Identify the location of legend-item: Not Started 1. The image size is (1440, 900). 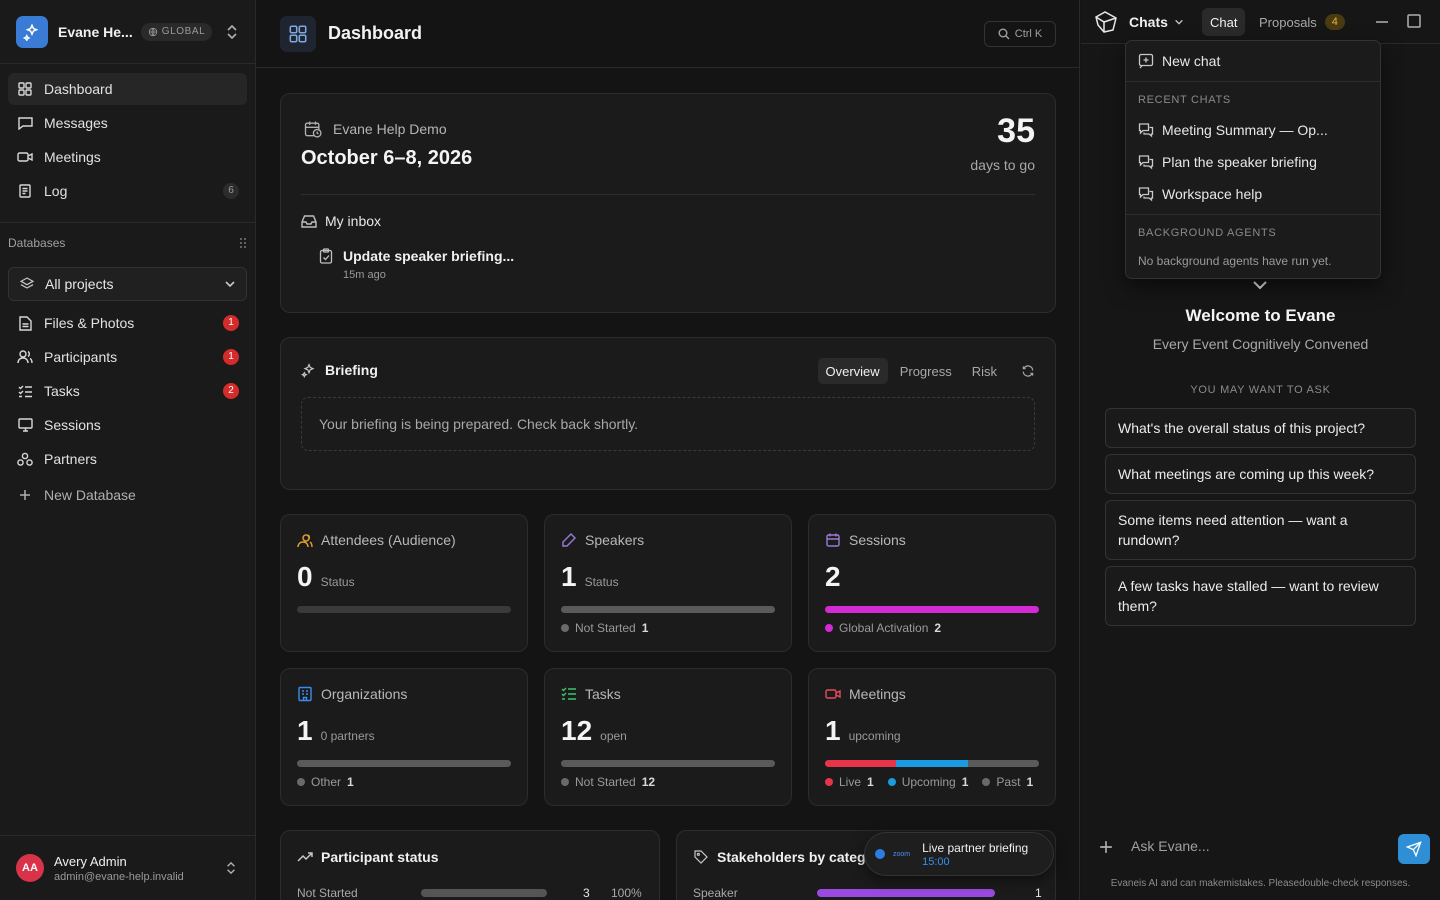
(604, 628).